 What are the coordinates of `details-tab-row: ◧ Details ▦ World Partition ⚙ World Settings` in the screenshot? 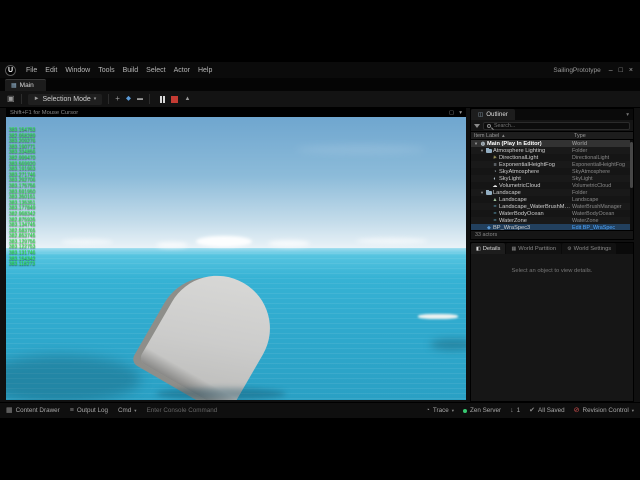 It's located at (552, 248).